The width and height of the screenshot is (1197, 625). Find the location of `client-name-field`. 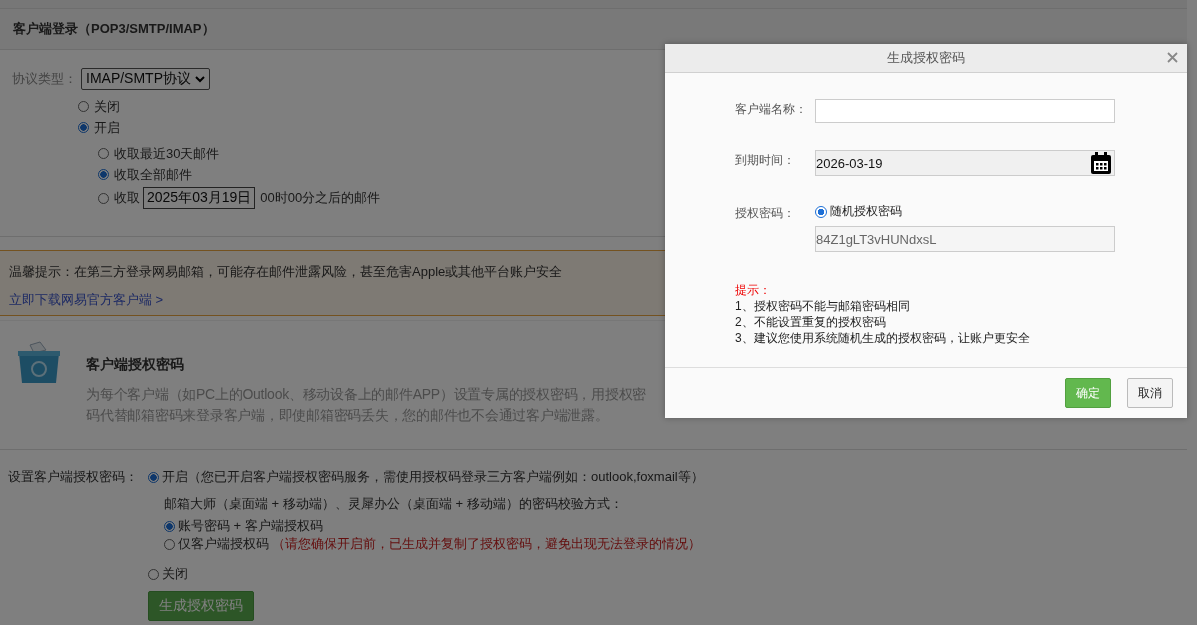

client-name-field is located at coordinates (965, 111).